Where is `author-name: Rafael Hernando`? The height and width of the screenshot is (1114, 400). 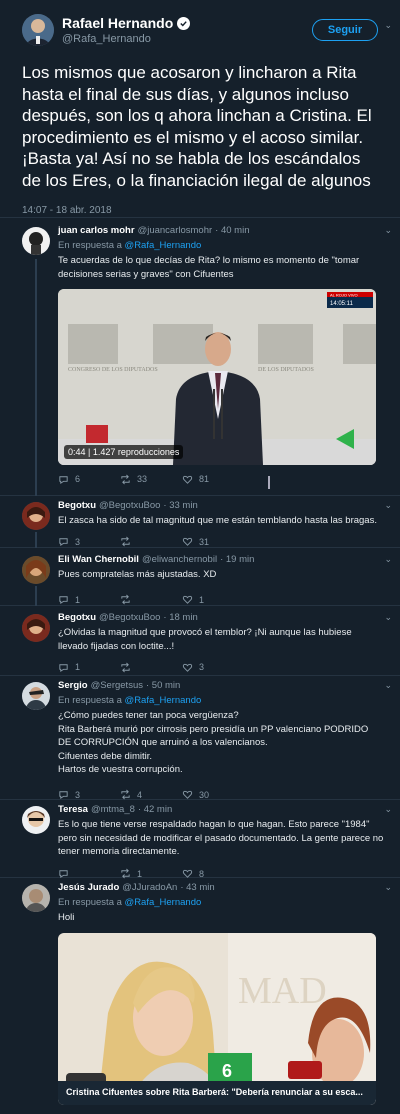
author-name: Rafael Hernando is located at coordinates (117, 23).